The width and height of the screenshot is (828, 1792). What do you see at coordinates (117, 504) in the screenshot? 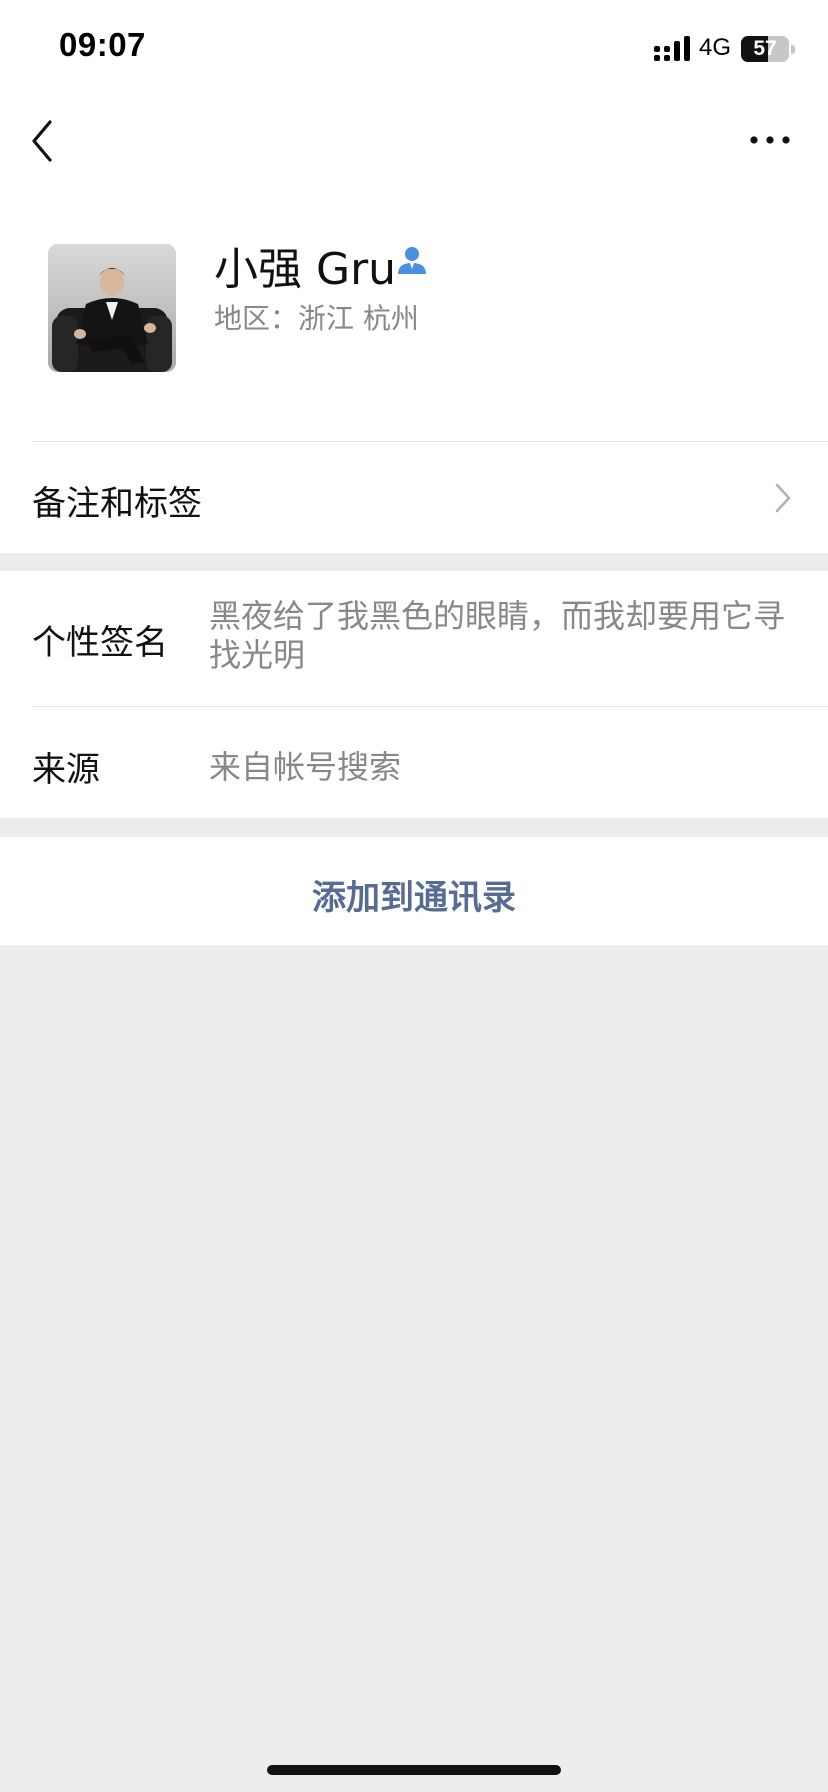
I see `remark-and-tags-label: 备注和标签` at bounding box center [117, 504].